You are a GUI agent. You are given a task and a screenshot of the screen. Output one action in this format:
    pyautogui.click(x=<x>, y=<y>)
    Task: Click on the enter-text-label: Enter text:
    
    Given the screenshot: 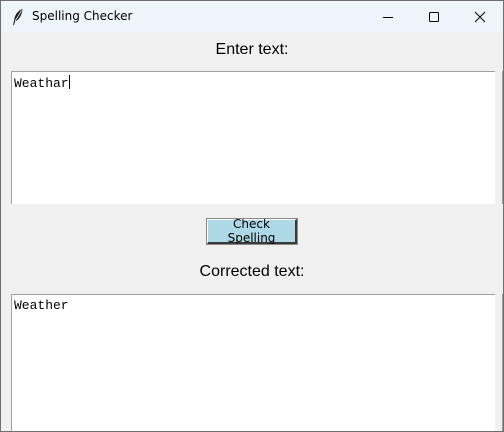 What is the action you would take?
    pyautogui.click(x=252, y=49)
    